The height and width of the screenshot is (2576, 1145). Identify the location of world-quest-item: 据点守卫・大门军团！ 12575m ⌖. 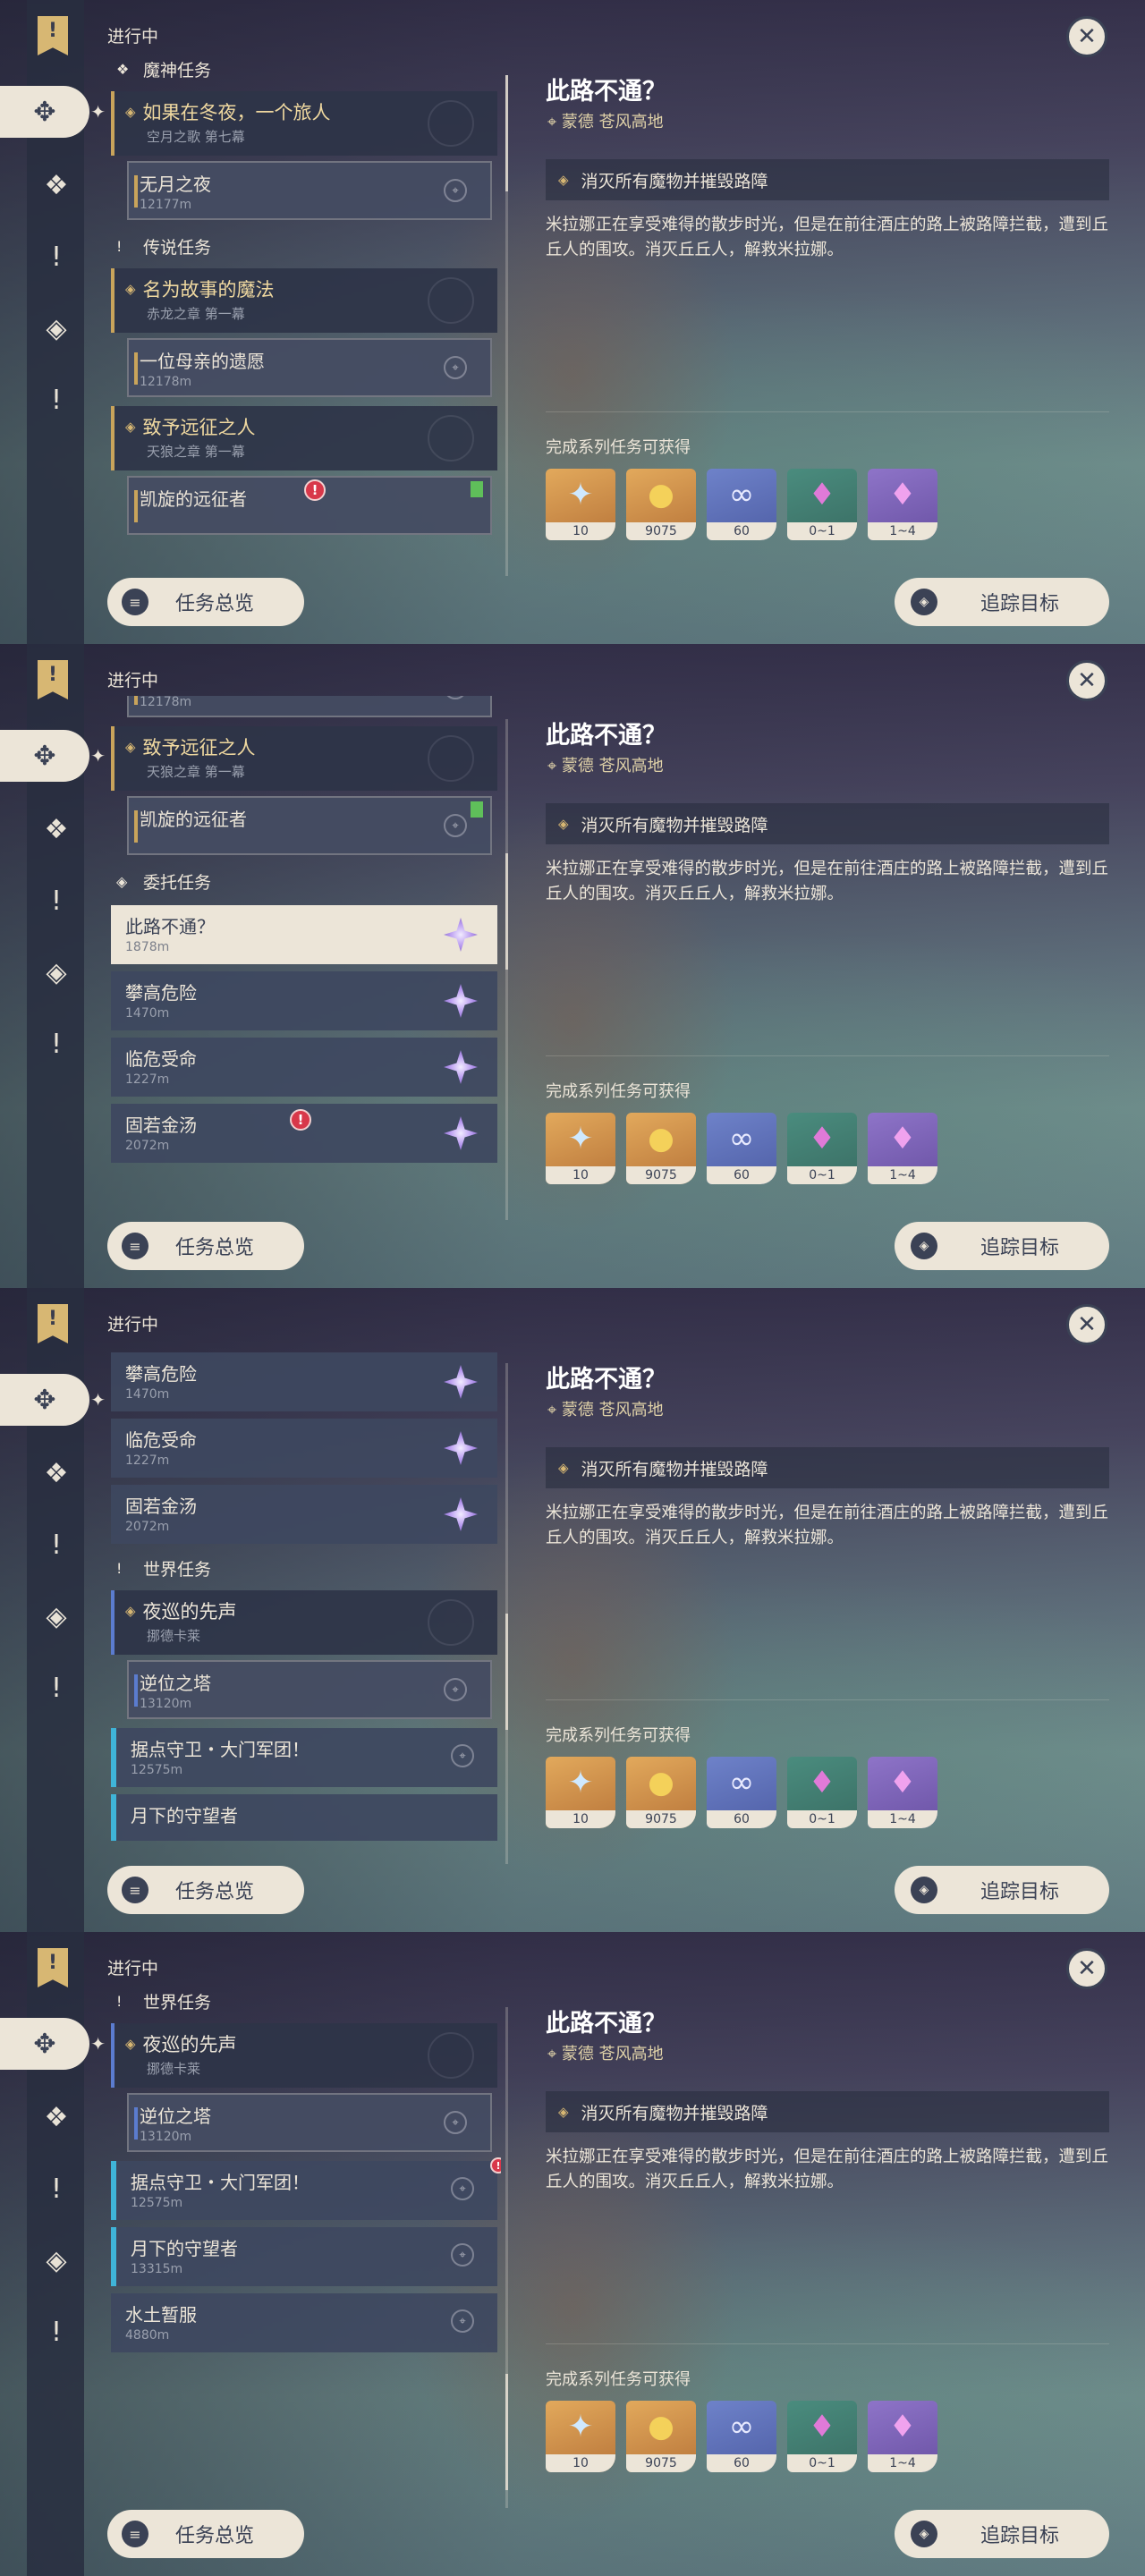
(304, 1757).